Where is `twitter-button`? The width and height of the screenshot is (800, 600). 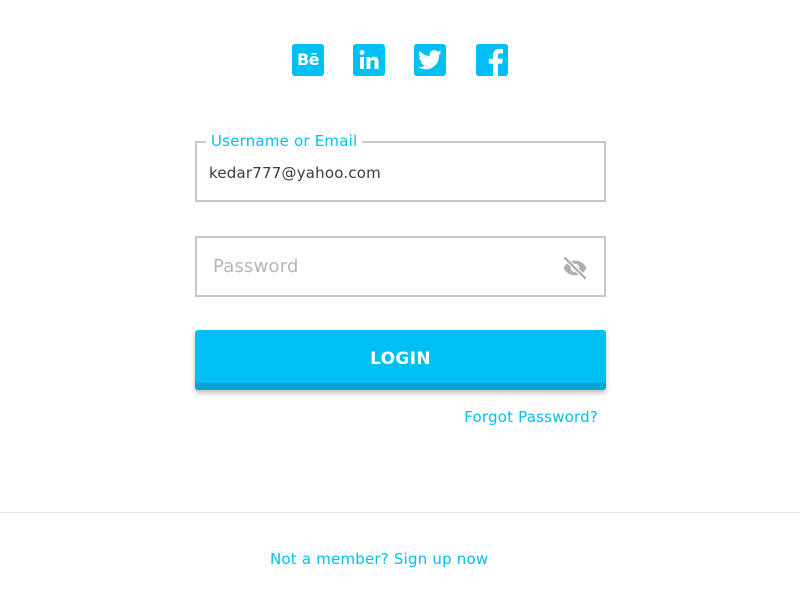 twitter-button is located at coordinates (430, 60).